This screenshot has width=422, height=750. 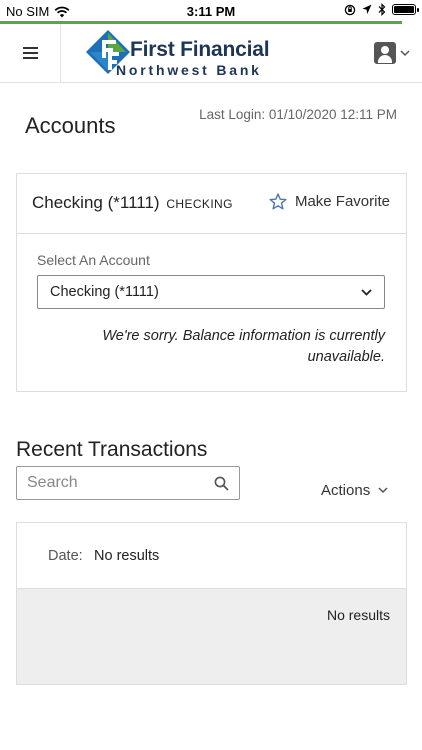 I want to click on orientation-lock-icon, so click(x=350, y=9).